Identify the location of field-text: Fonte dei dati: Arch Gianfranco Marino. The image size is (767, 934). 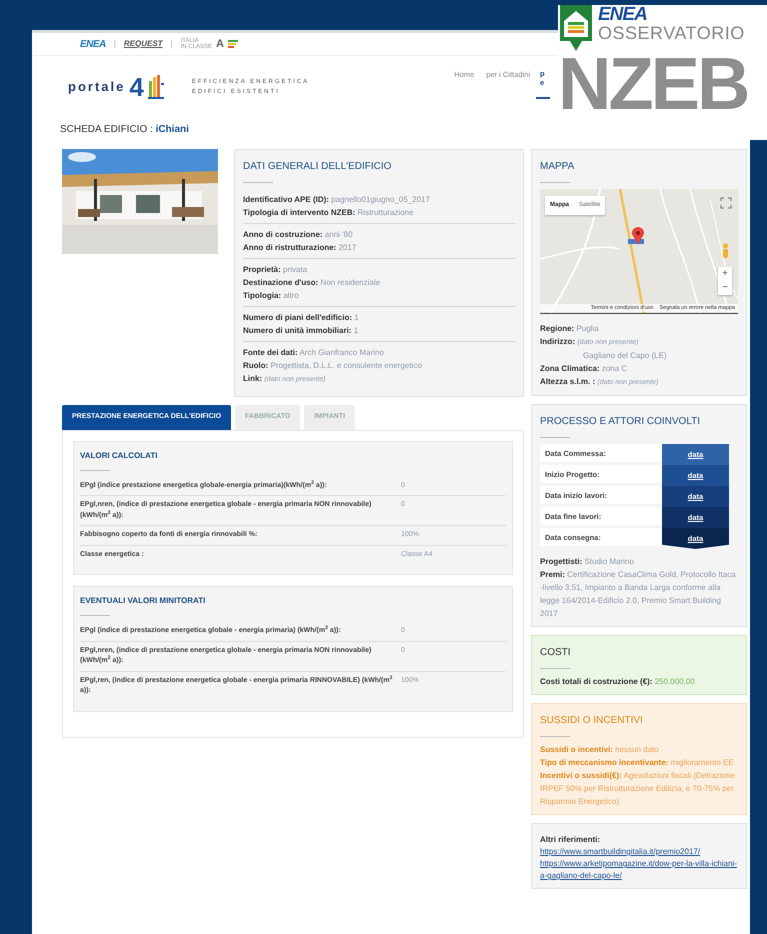
(314, 353).